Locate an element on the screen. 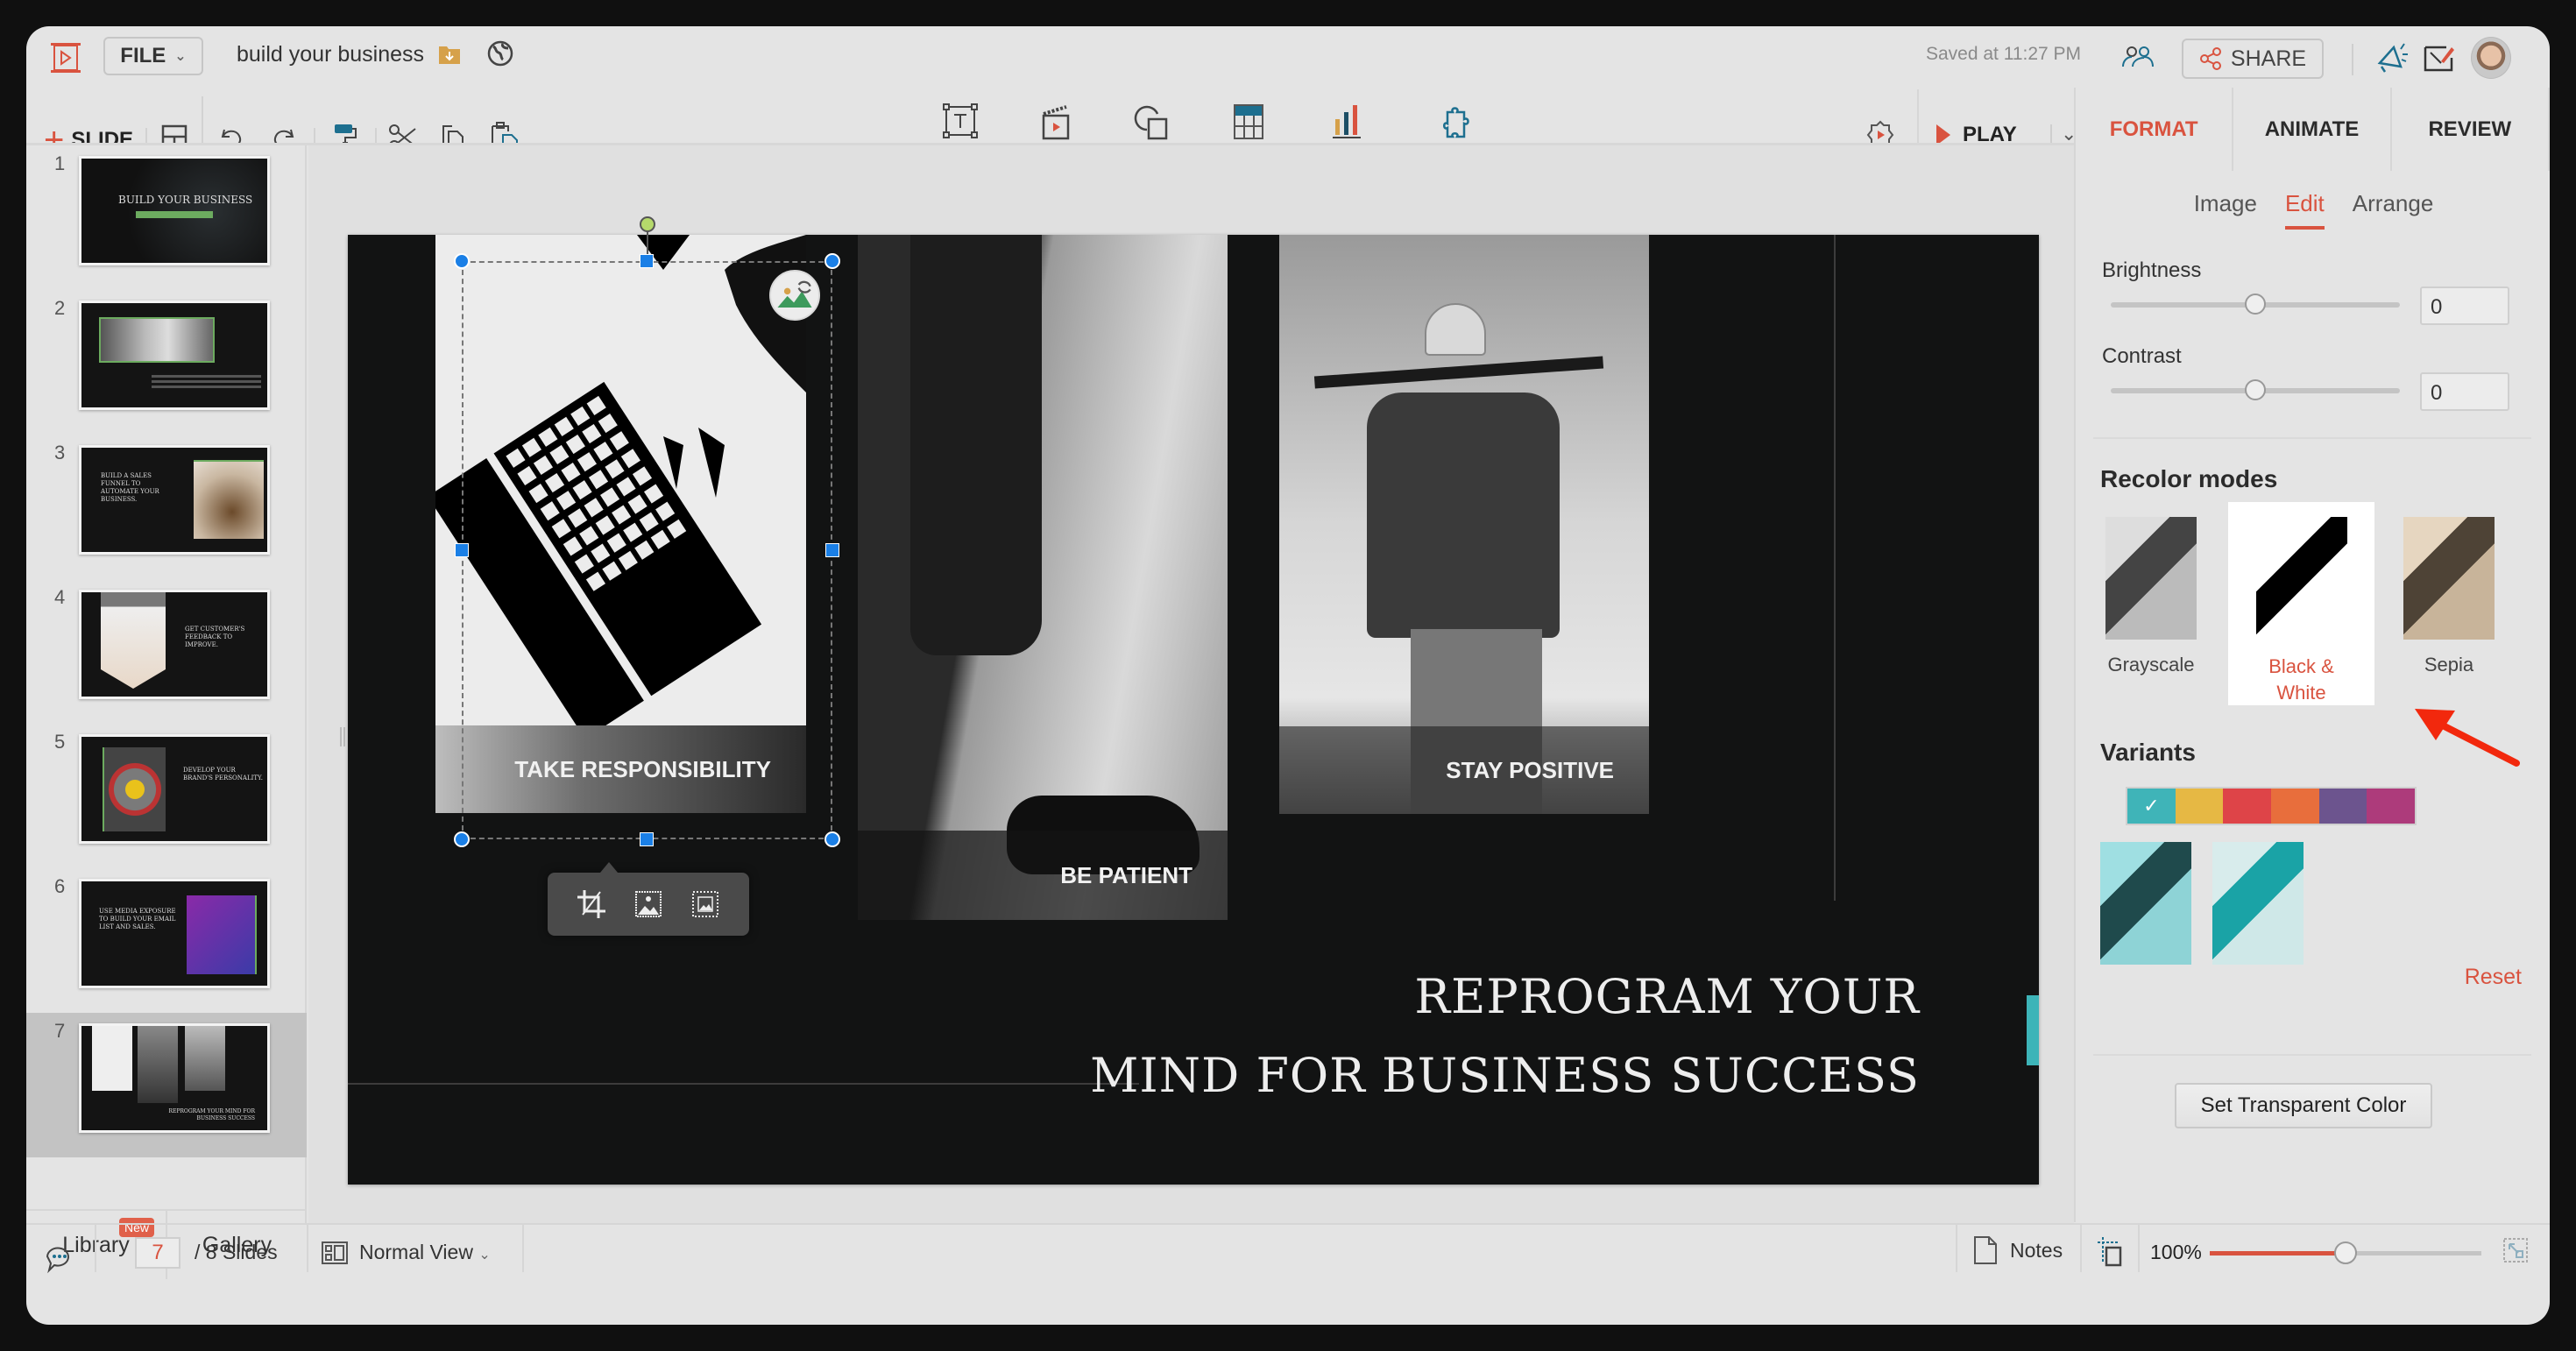 The height and width of the screenshot is (1351, 2576). brightness-slider-knob is located at coordinates (2255, 304).